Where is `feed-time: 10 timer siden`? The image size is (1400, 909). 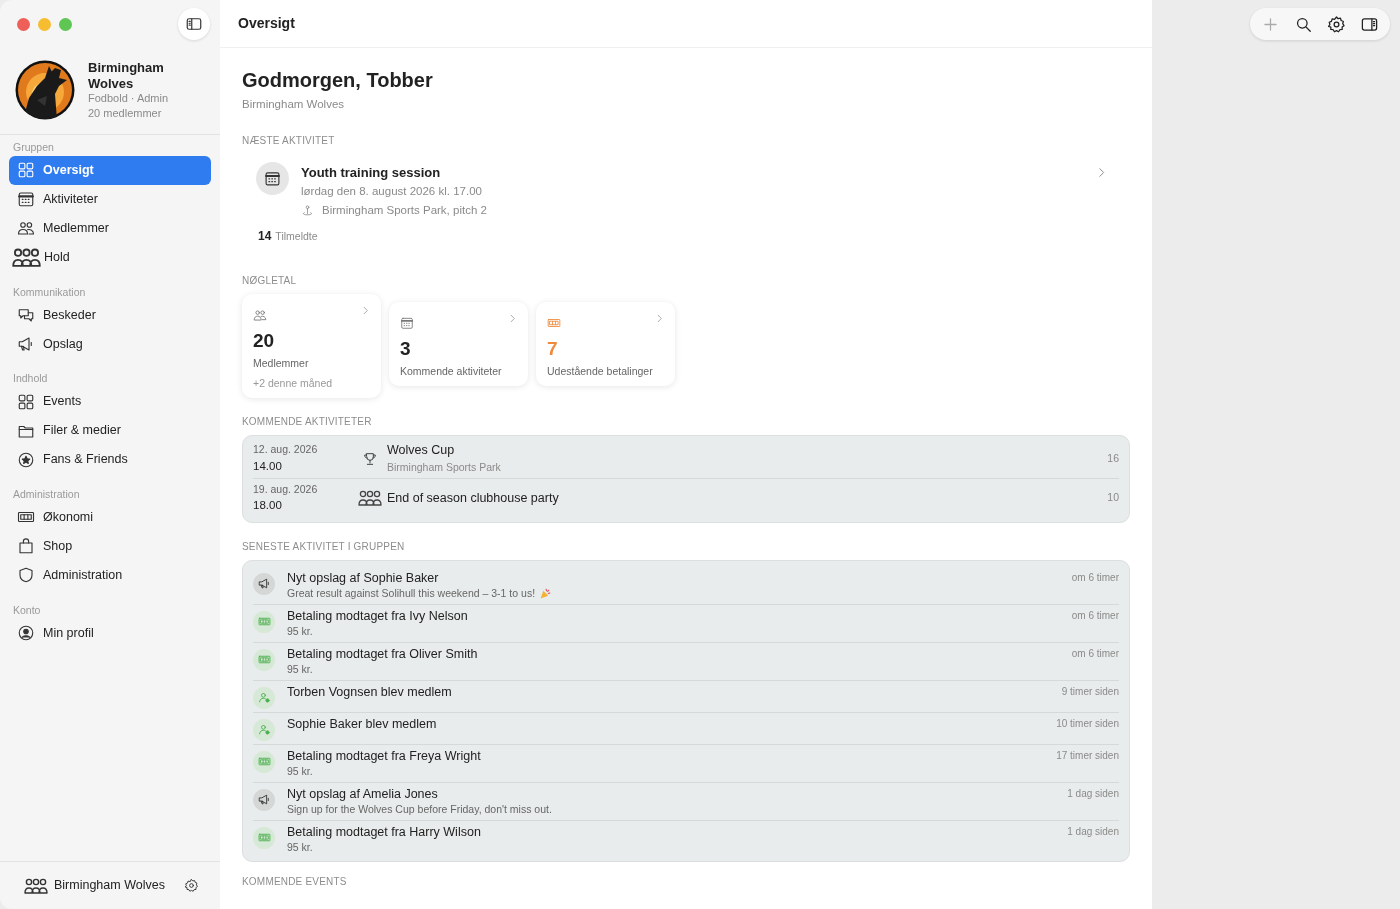 feed-time: 10 timer siden is located at coordinates (1087, 723).